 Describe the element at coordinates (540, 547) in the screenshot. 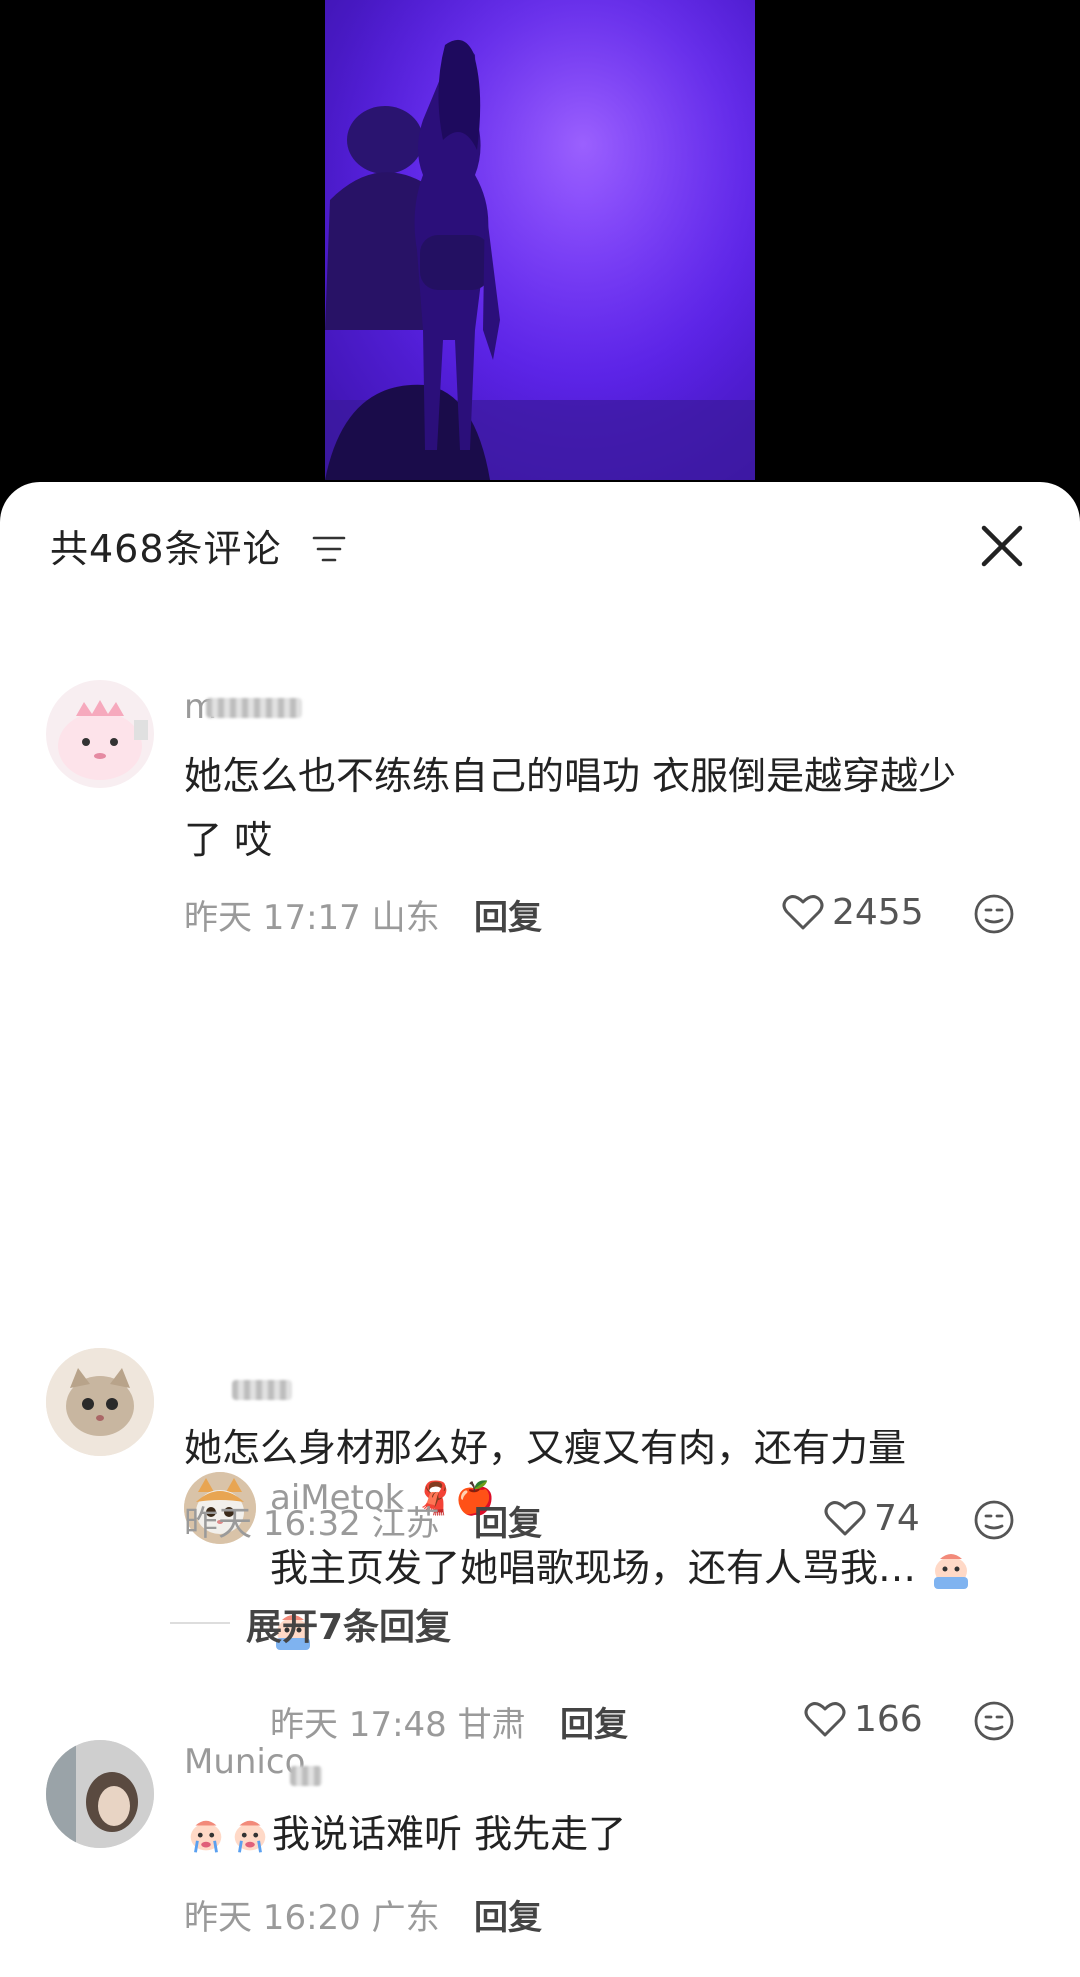

I see `comments-header: 共468条评论` at that location.